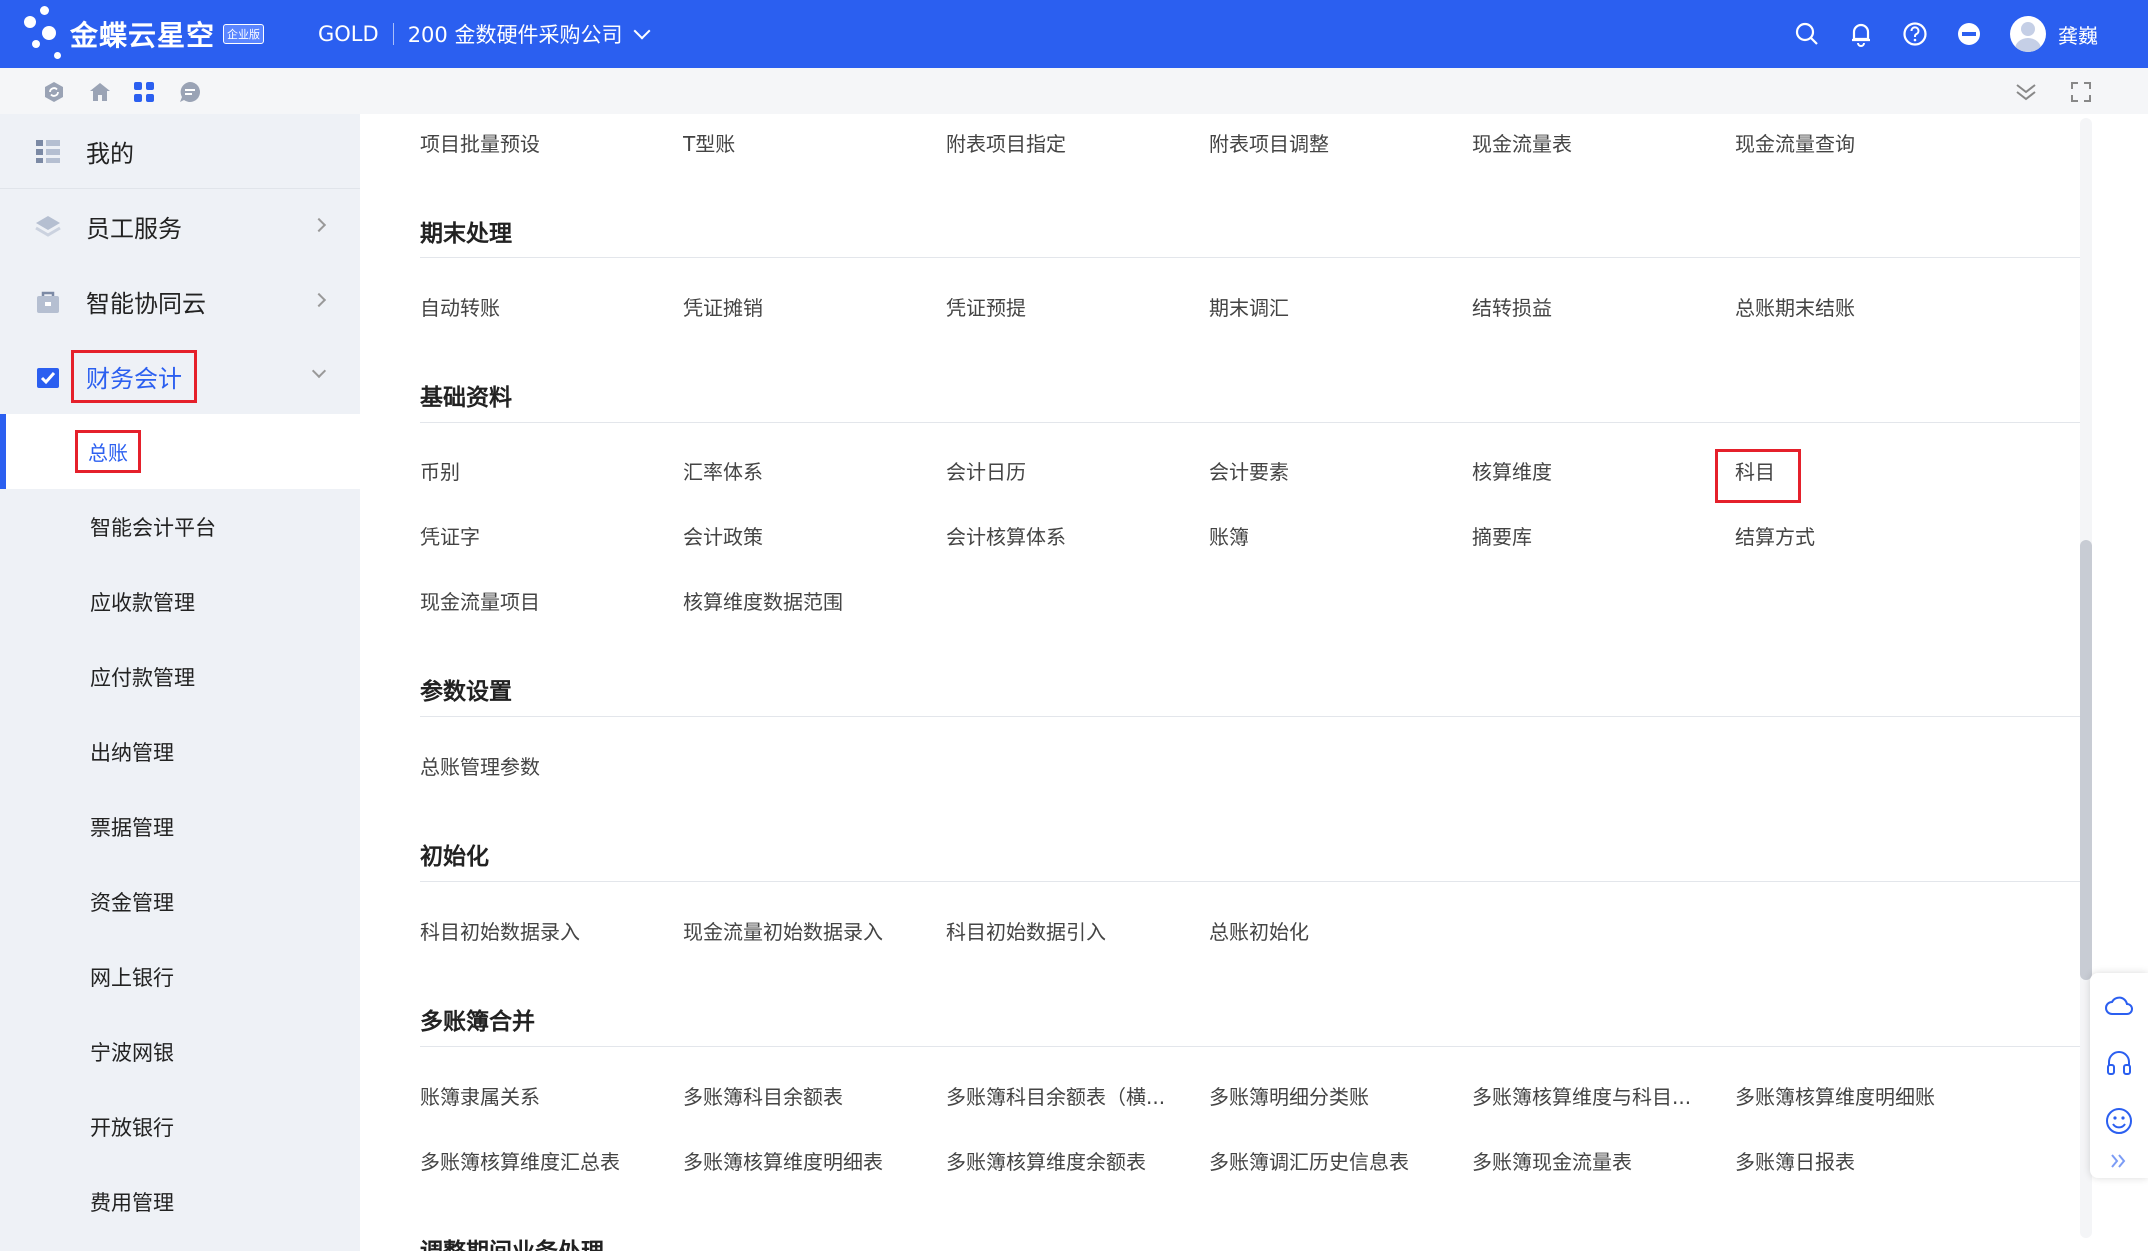 The width and height of the screenshot is (2148, 1251). Describe the element at coordinates (2081, 92) in the screenshot. I see `fullscreen-icon` at that location.